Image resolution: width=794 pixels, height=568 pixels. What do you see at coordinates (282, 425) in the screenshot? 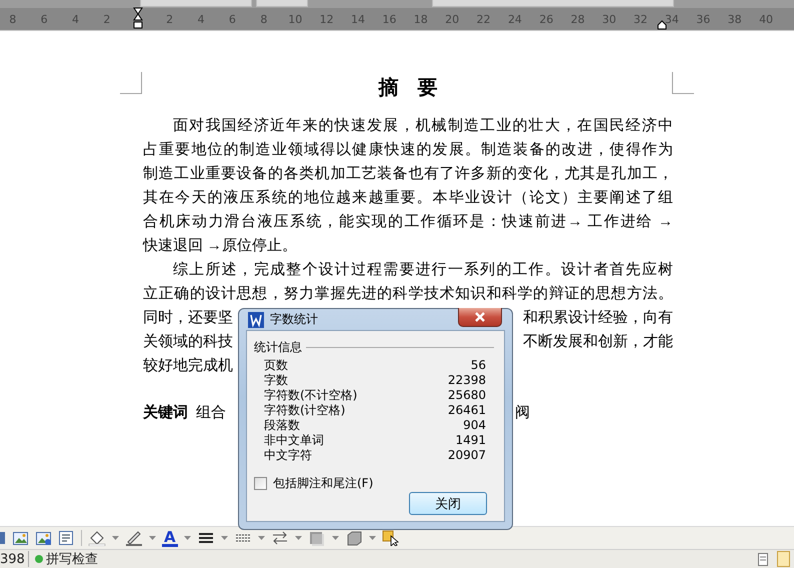
I see `stat-label: 段落数` at bounding box center [282, 425].